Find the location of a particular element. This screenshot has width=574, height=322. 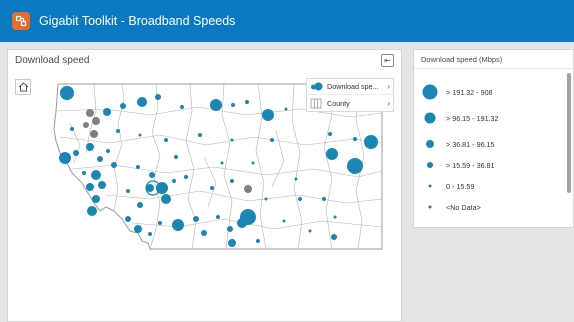

polygon-layer-icon is located at coordinates (316, 103).